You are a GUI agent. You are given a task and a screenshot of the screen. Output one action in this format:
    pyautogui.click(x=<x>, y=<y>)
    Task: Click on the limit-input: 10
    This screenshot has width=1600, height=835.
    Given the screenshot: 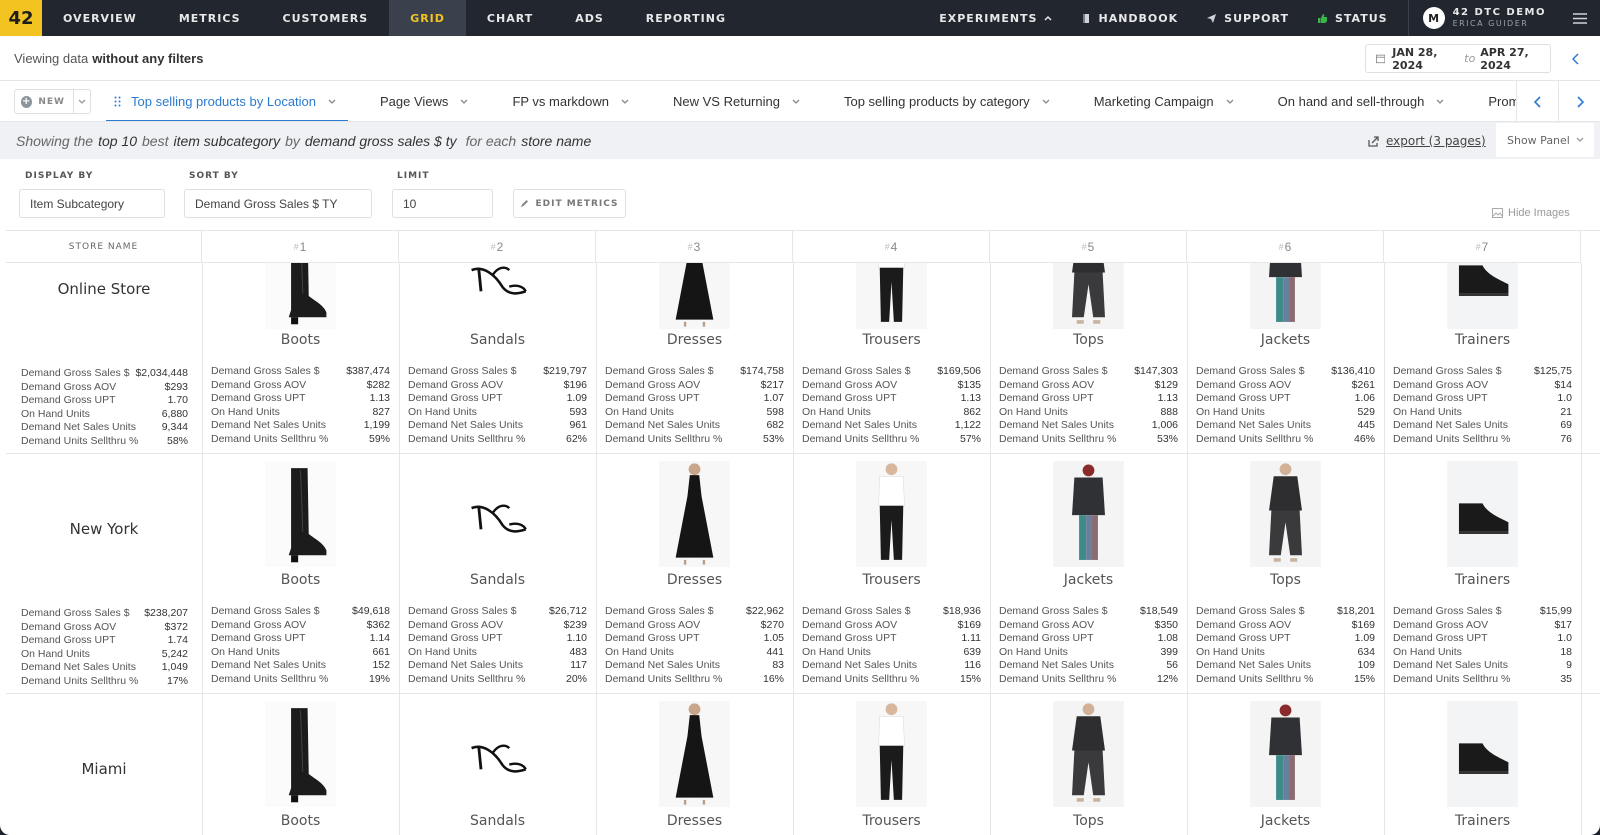 What is the action you would take?
    pyautogui.click(x=442, y=203)
    